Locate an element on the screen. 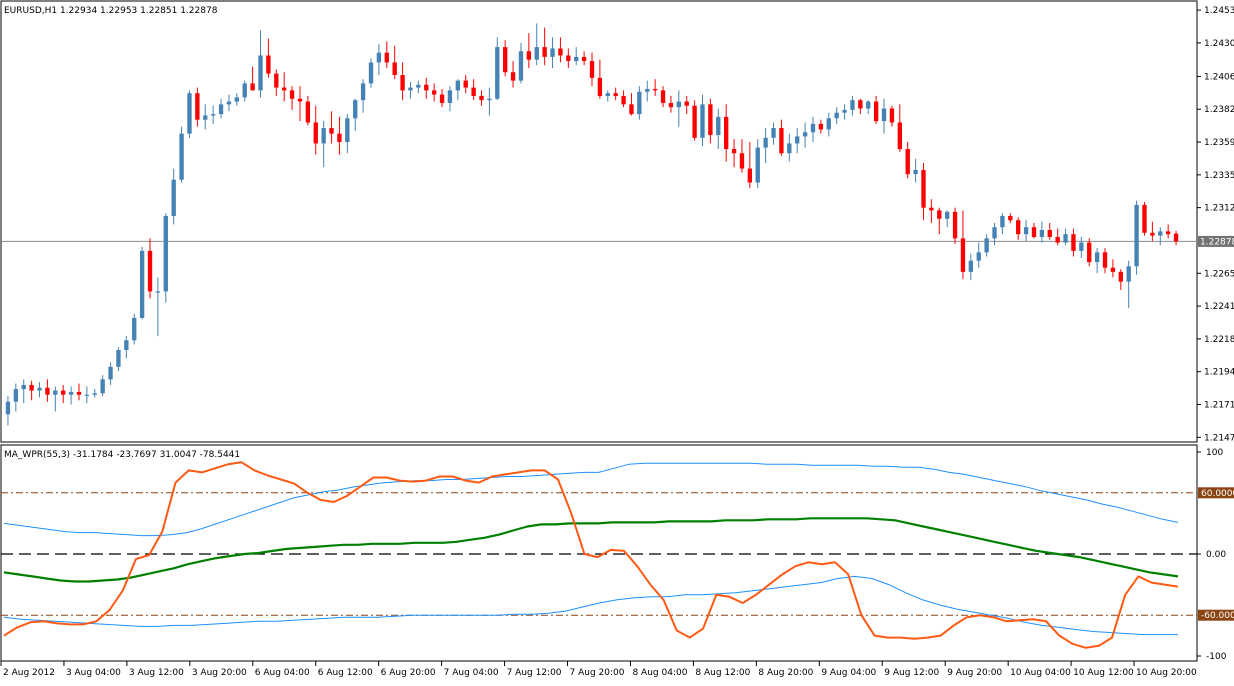 Image resolution: width=1234 pixels, height=686 pixels. price-tick-label: 1.23120 is located at coordinates (1219, 209).